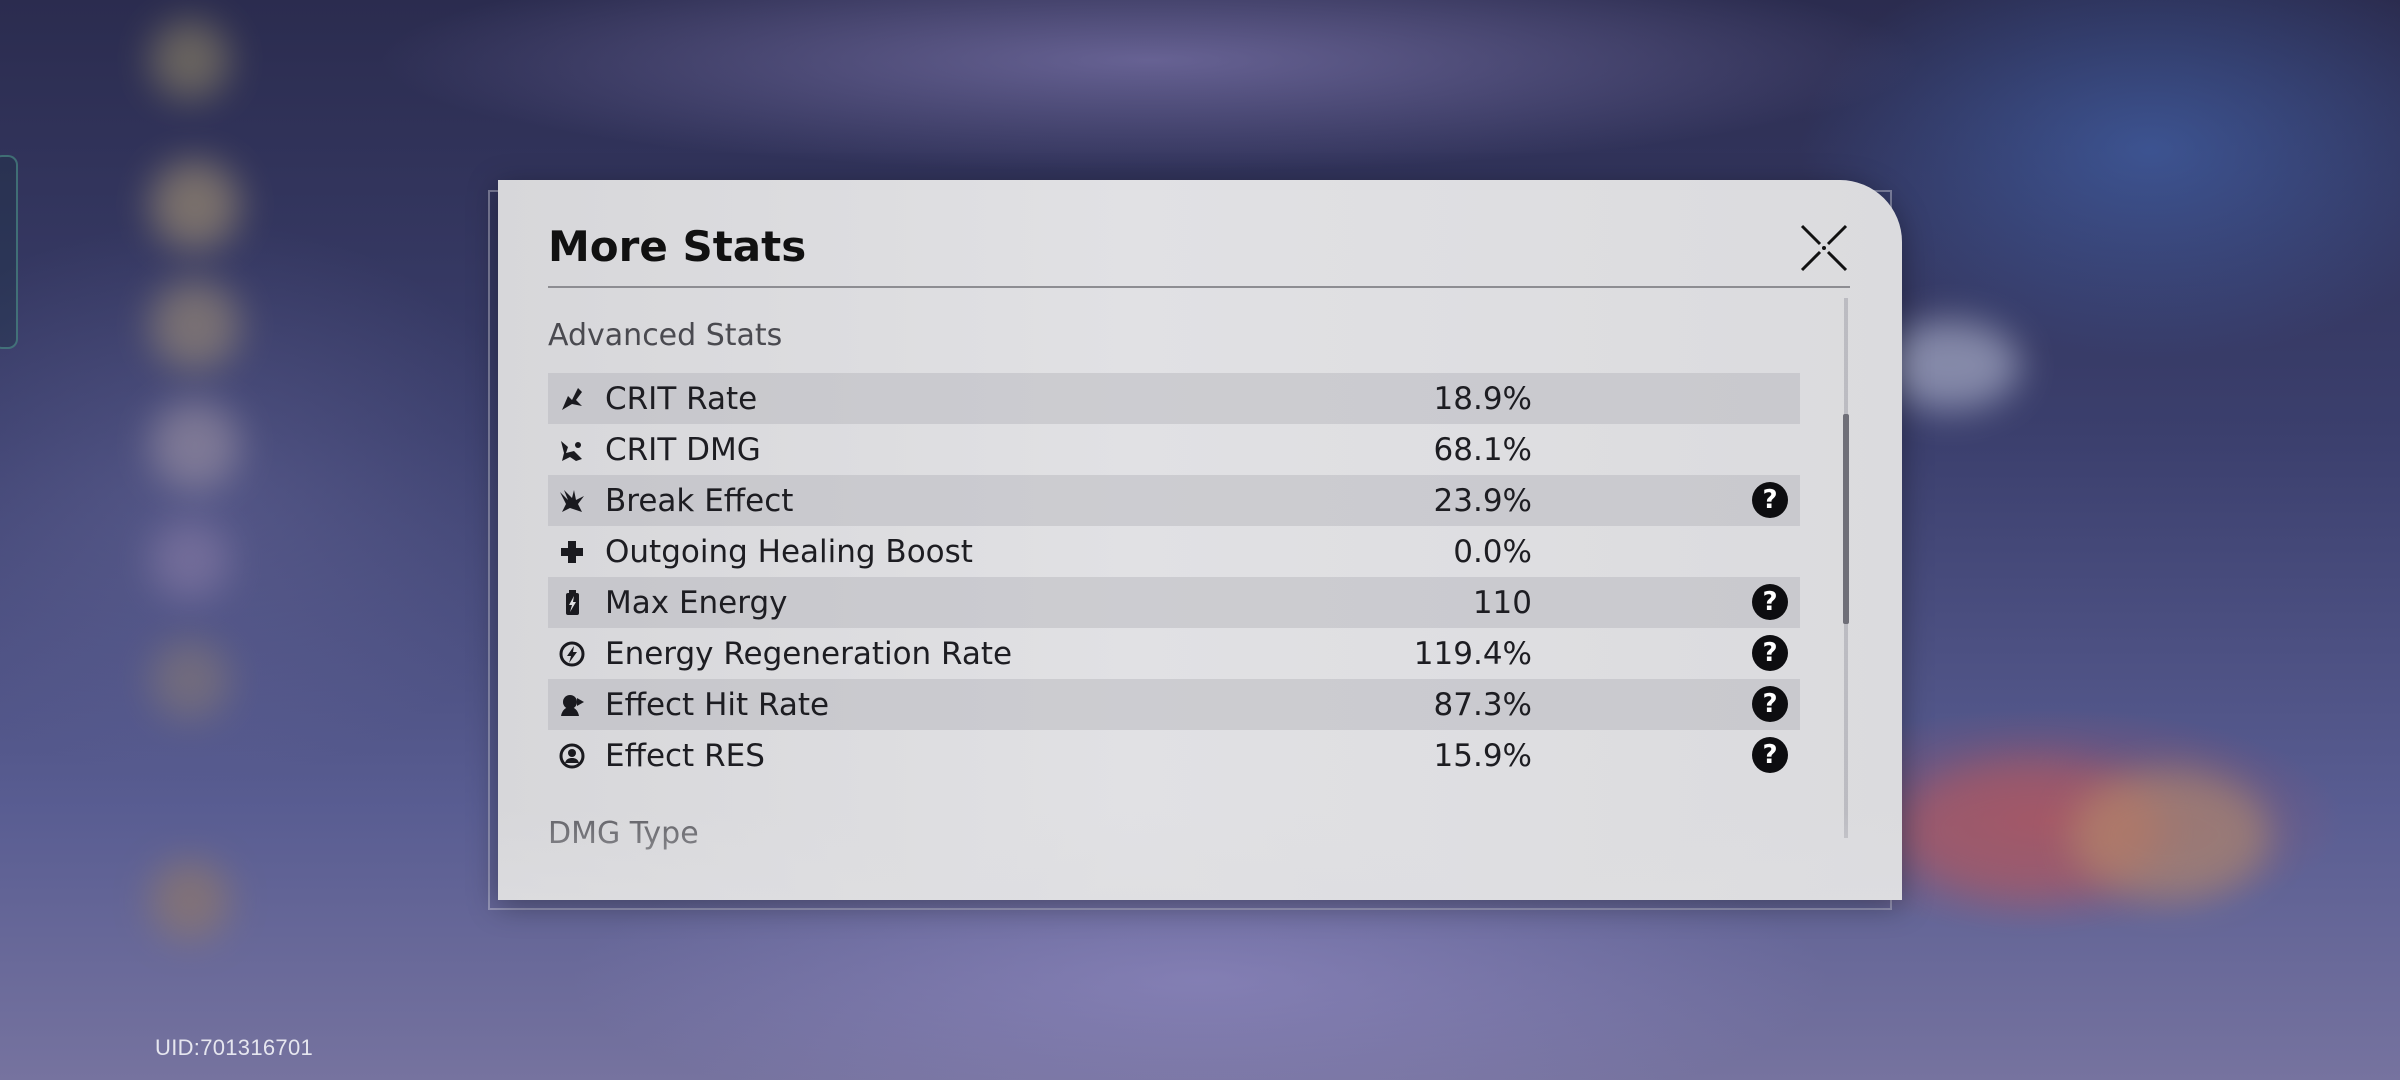 This screenshot has height=1080, width=2400. What do you see at coordinates (685, 755) in the screenshot?
I see `stat-label: Effect RES` at bounding box center [685, 755].